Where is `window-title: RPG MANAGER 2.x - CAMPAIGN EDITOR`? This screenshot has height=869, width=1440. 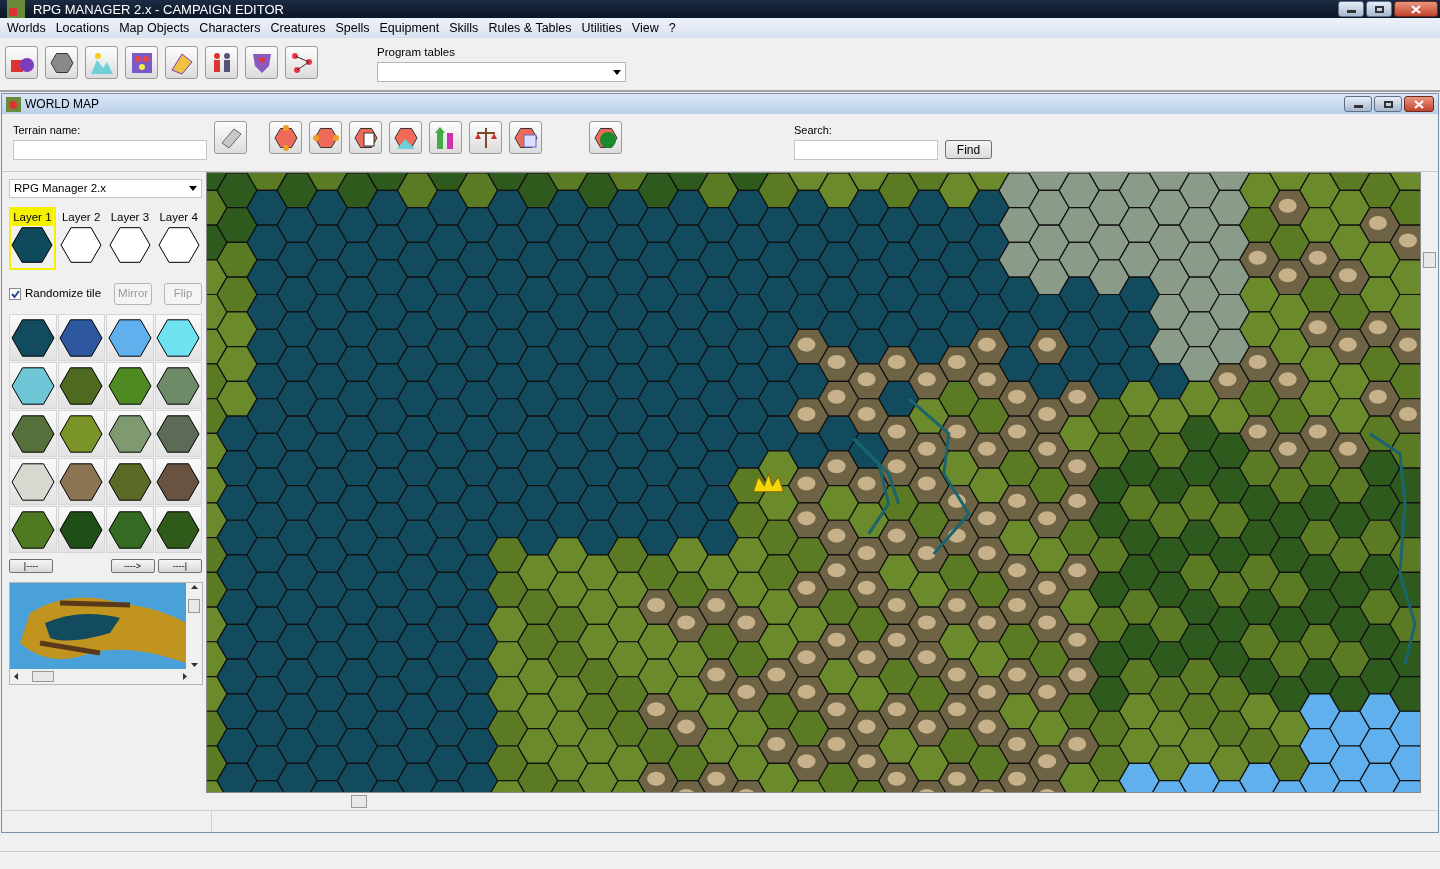 window-title: RPG MANAGER 2.x - CAMPAIGN EDITOR is located at coordinates (158, 9).